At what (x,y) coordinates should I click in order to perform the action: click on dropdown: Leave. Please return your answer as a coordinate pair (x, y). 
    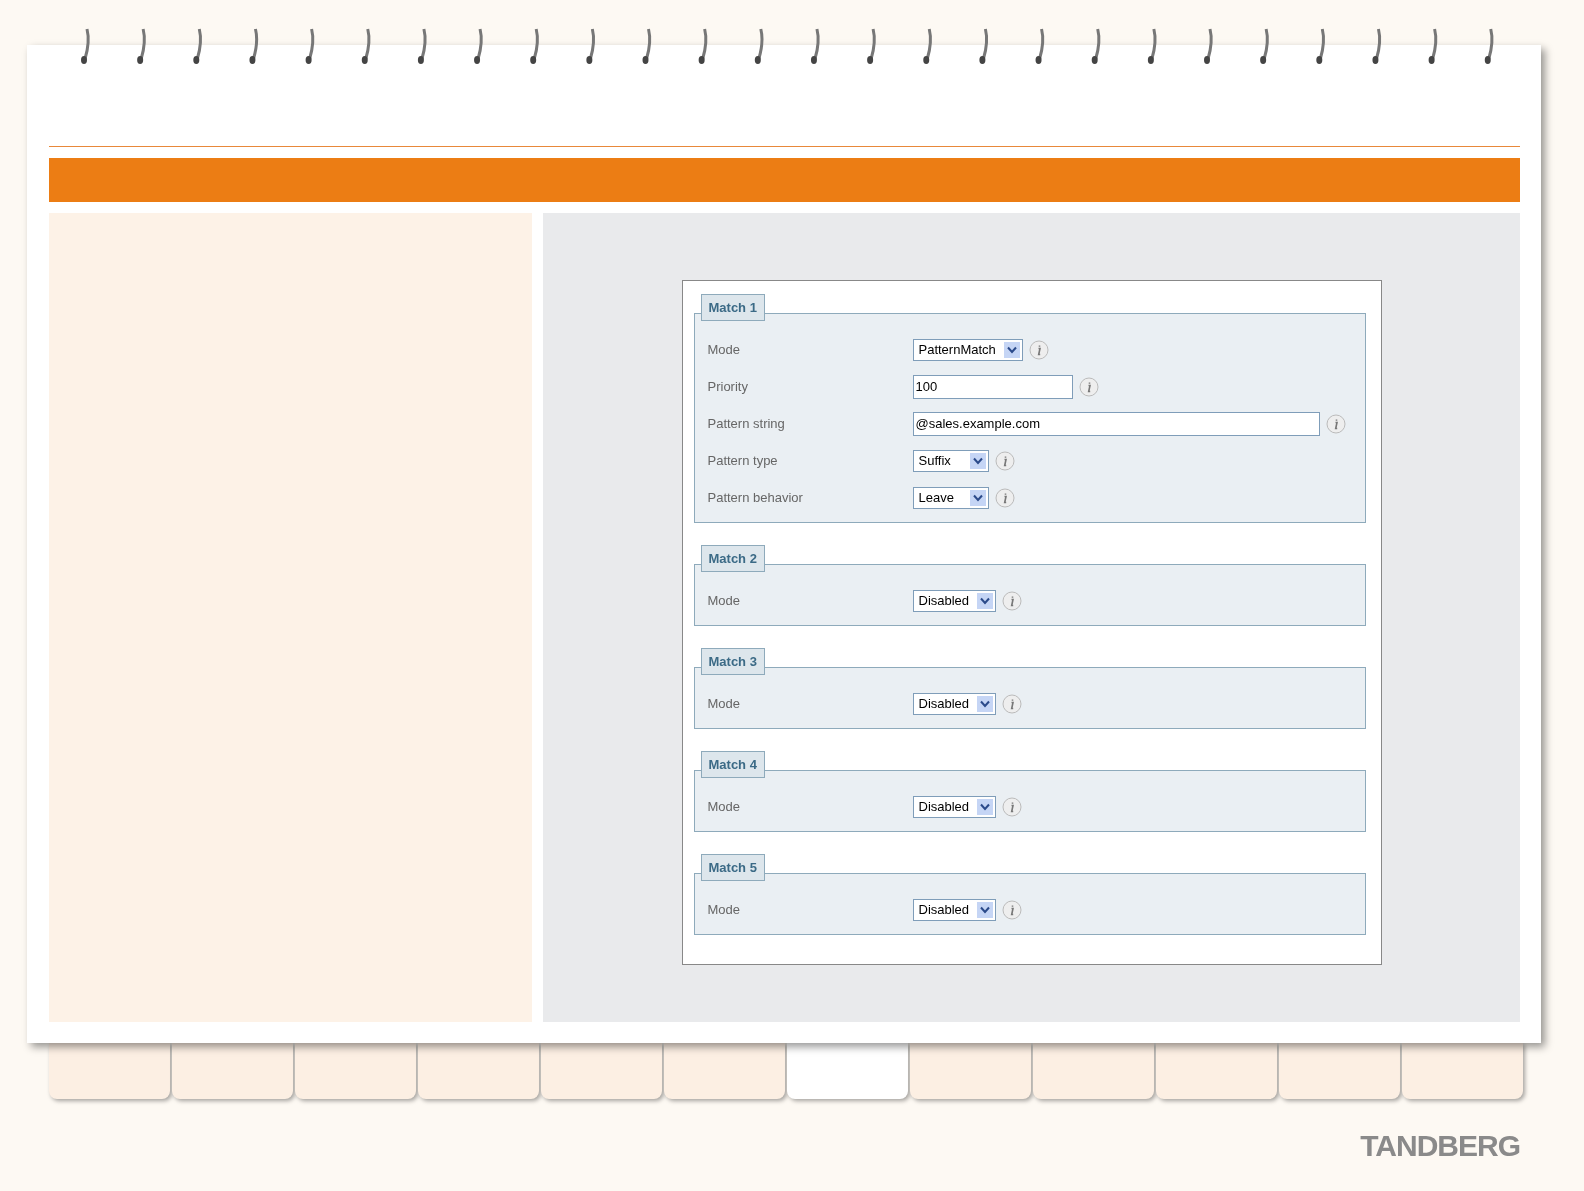
    Looking at the image, I should click on (950, 497).